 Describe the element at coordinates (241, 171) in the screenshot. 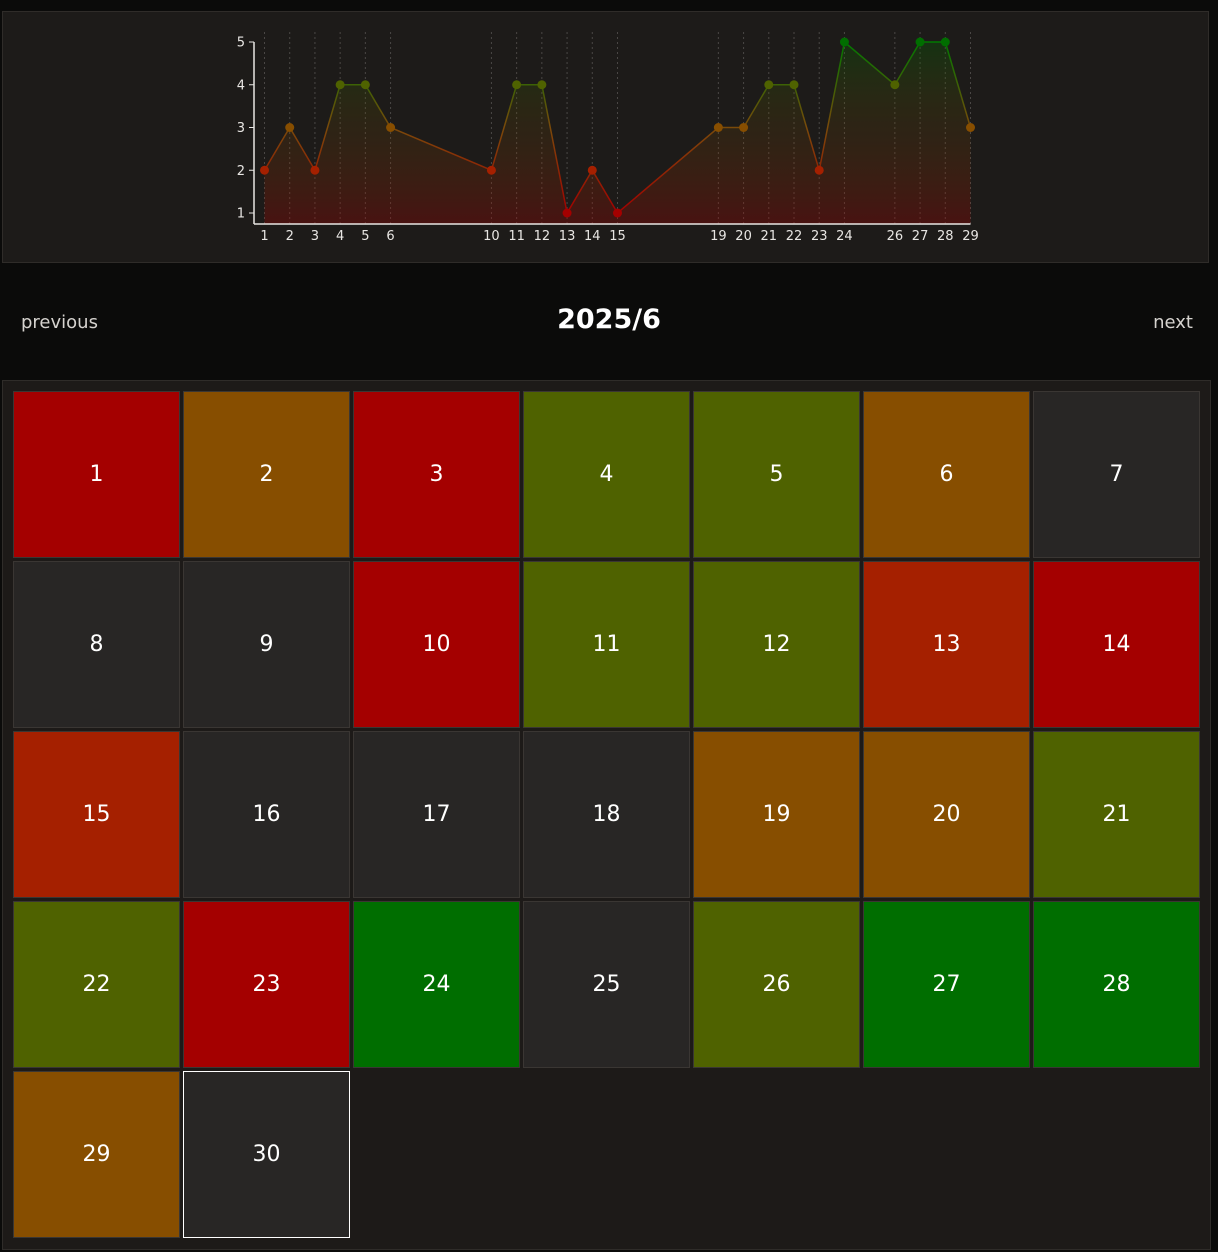

I see `y-tick-label: 2` at that location.